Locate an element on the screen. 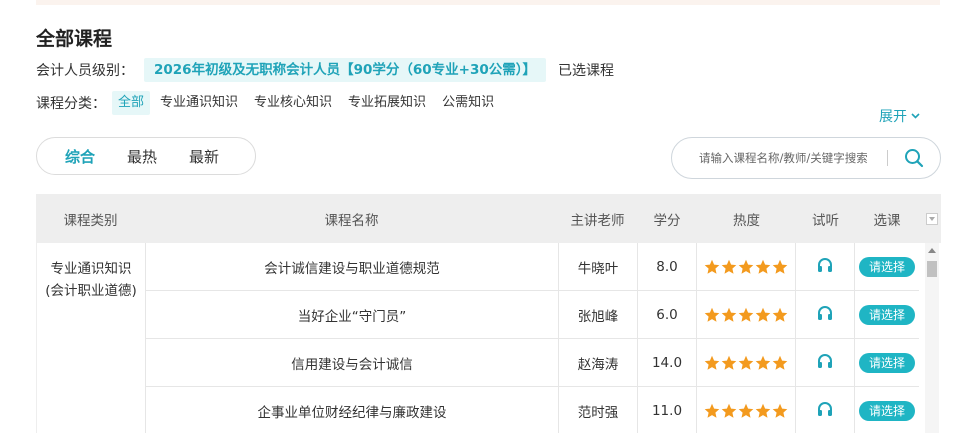  sort-tabs: 综合 最热 最新 is located at coordinates (146, 156).